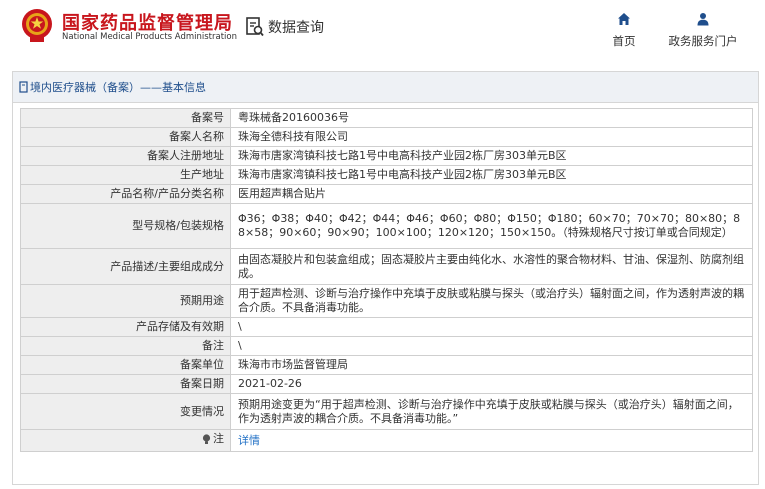 The width and height of the screenshot is (765, 489). What do you see at coordinates (703, 19) in the screenshot?
I see `user-icon` at bounding box center [703, 19].